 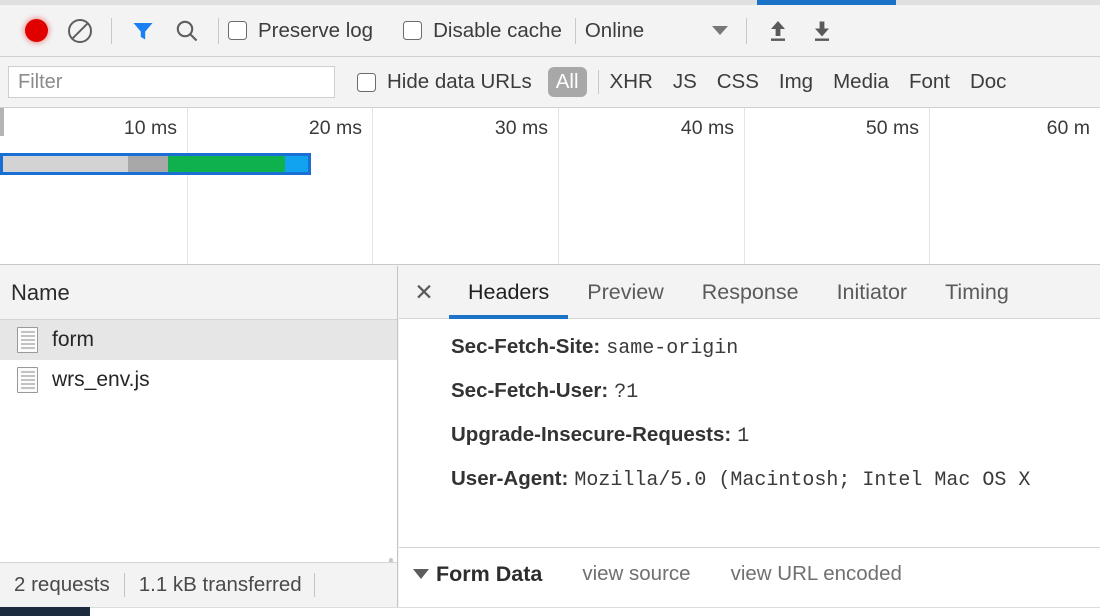 I want to click on export-har-button, so click(x=822, y=31).